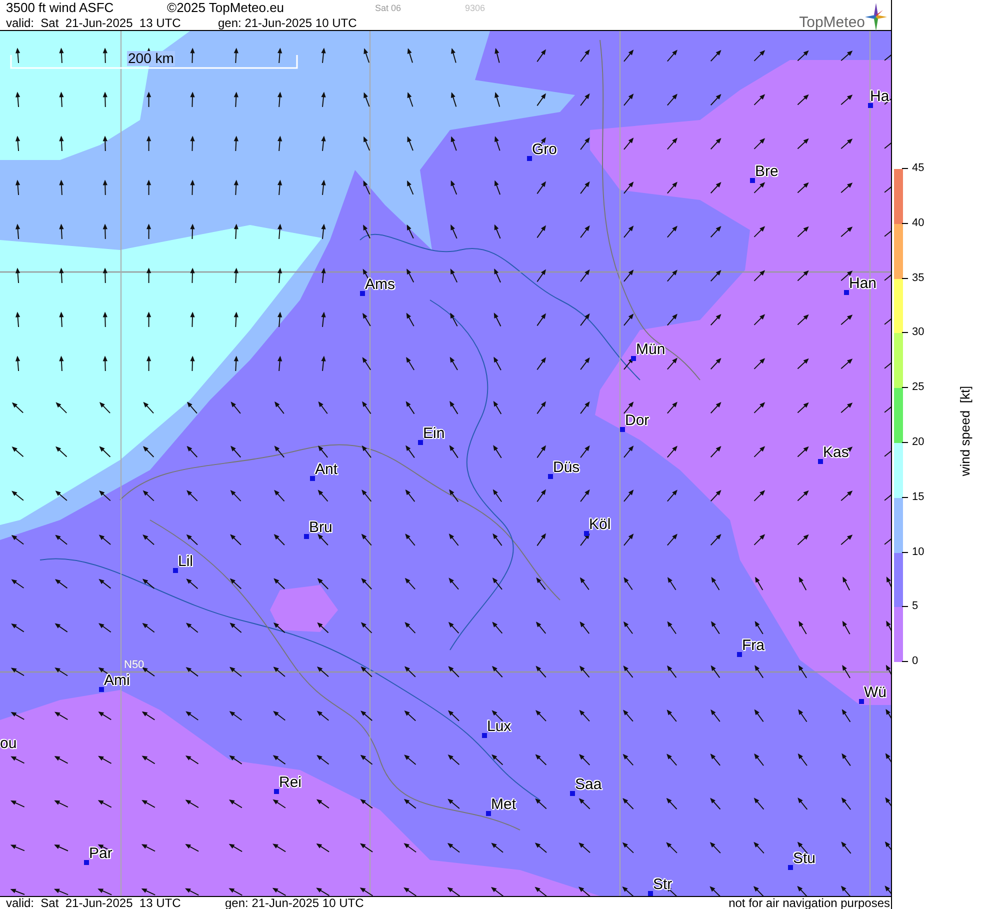 This screenshot has height=909, width=983. What do you see at coordinates (863, 283) in the screenshot?
I see `city-label: Han` at bounding box center [863, 283].